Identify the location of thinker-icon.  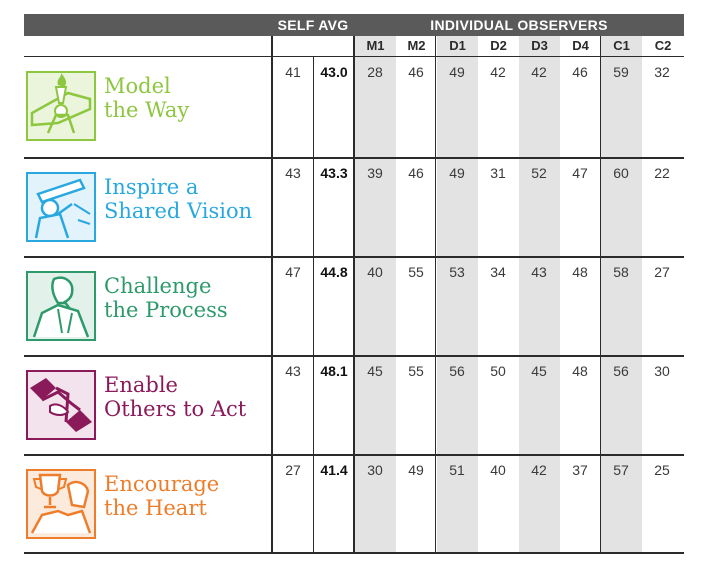
(61, 306).